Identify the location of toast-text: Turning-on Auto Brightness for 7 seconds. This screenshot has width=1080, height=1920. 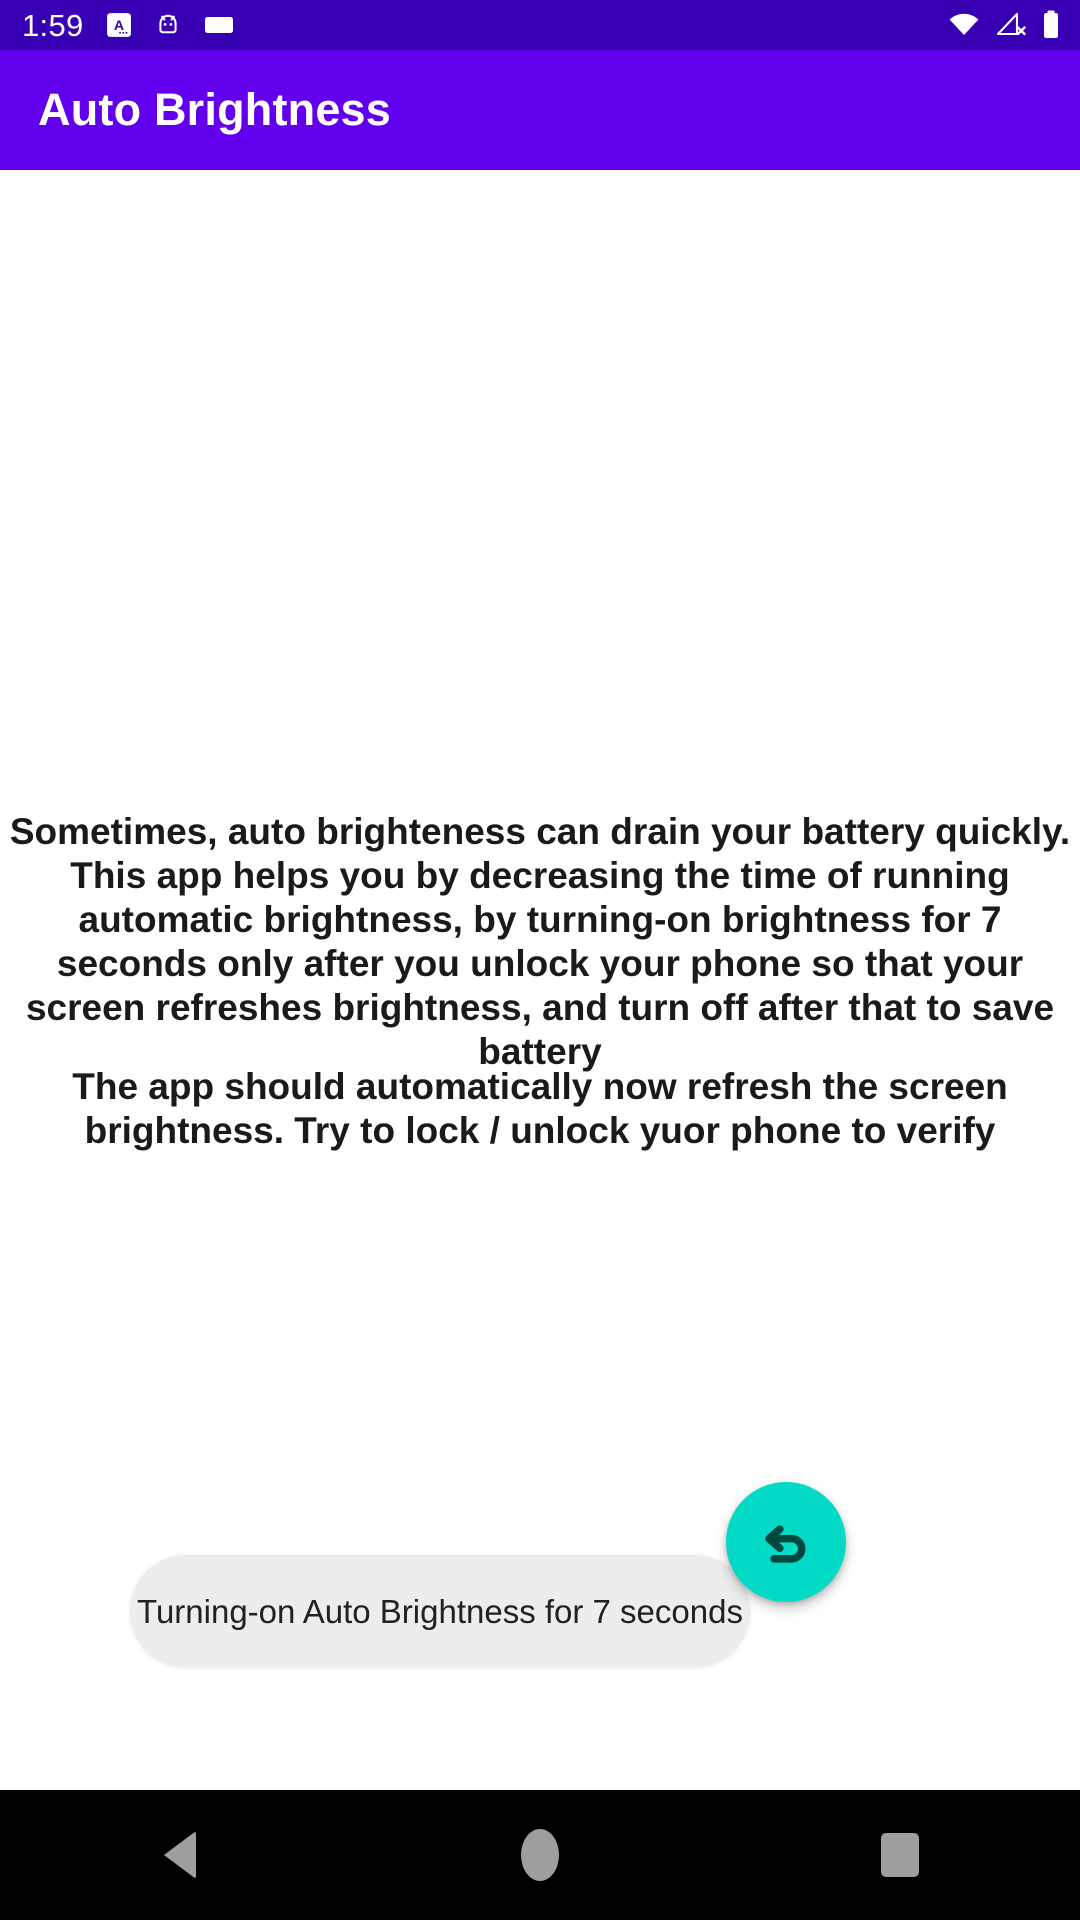
(440, 1611).